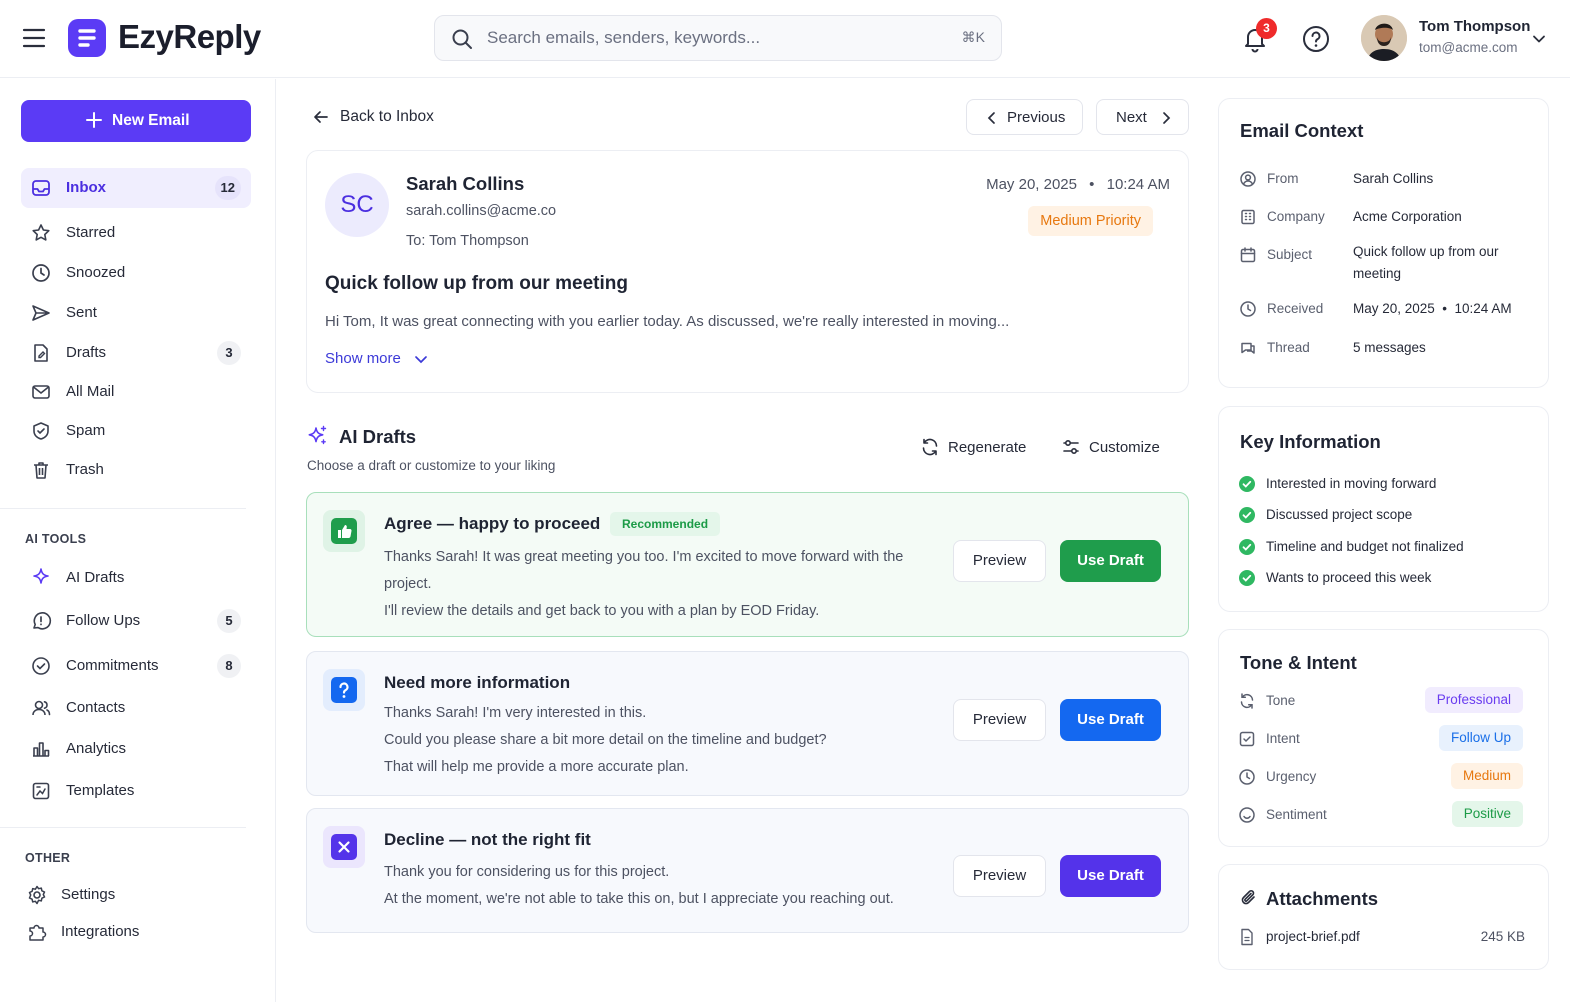  What do you see at coordinates (94, 120) in the screenshot?
I see `plus-icon` at bounding box center [94, 120].